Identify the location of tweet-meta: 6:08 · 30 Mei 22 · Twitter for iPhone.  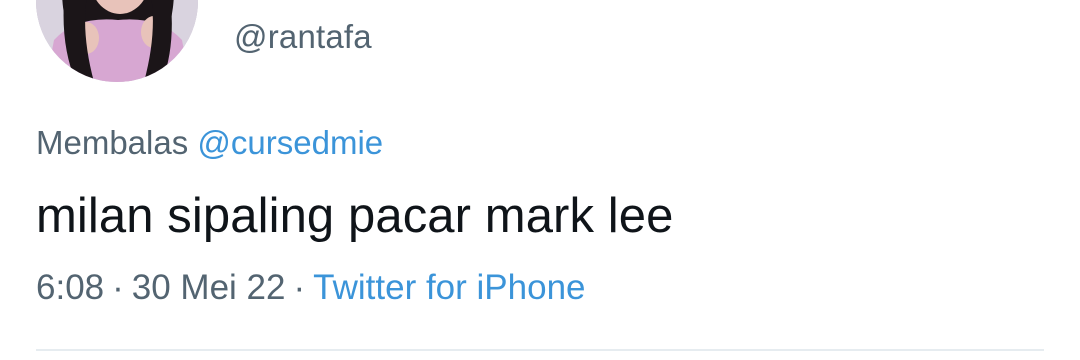
(311, 288).